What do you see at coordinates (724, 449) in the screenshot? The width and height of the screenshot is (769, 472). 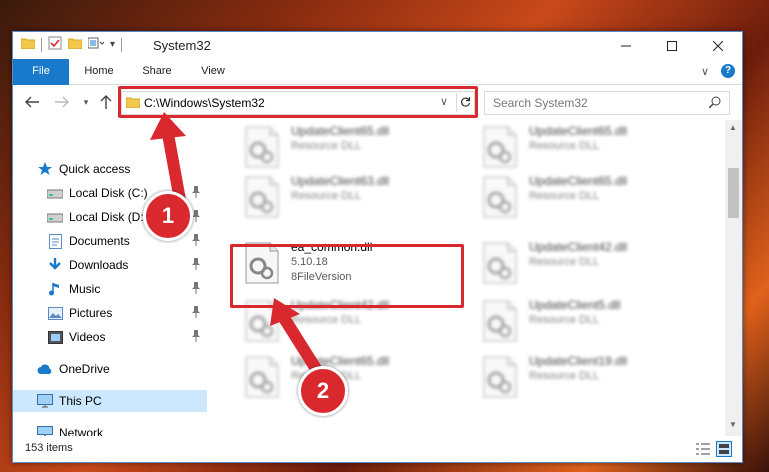 I see `tiles-view-icon` at bounding box center [724, 449].